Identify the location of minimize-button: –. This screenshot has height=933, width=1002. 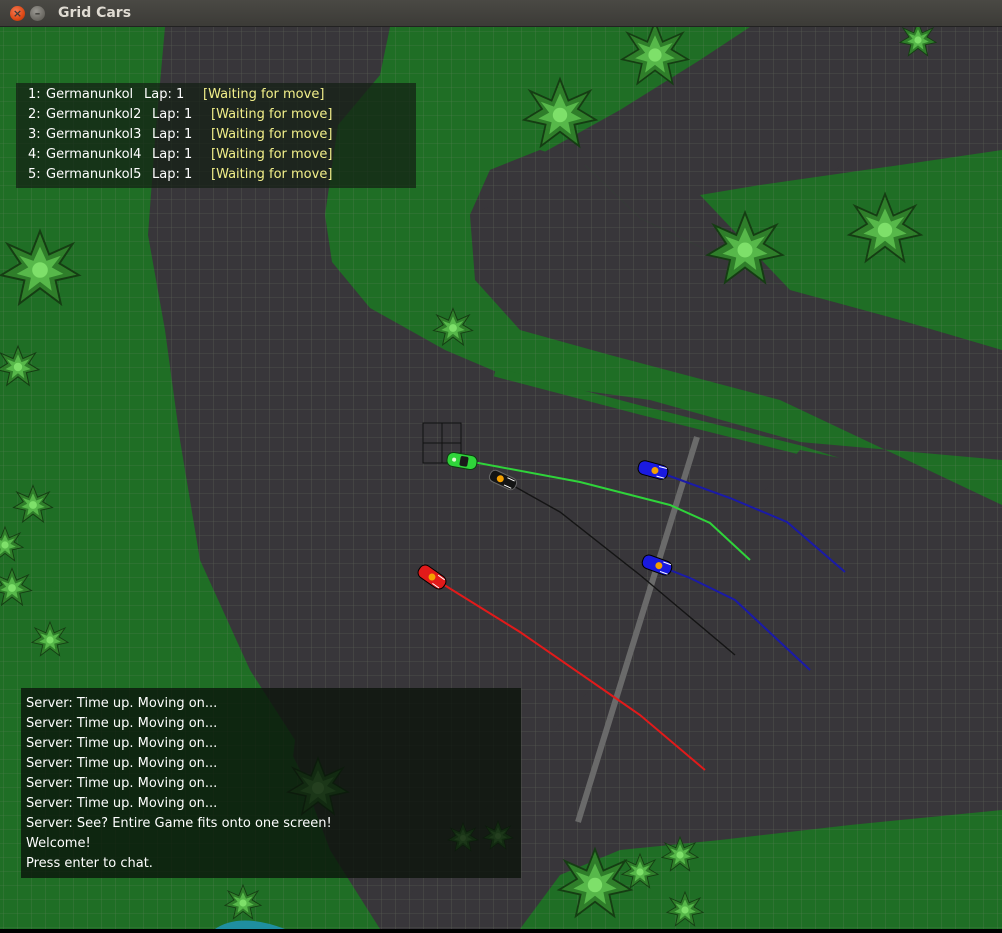
(37, 13).